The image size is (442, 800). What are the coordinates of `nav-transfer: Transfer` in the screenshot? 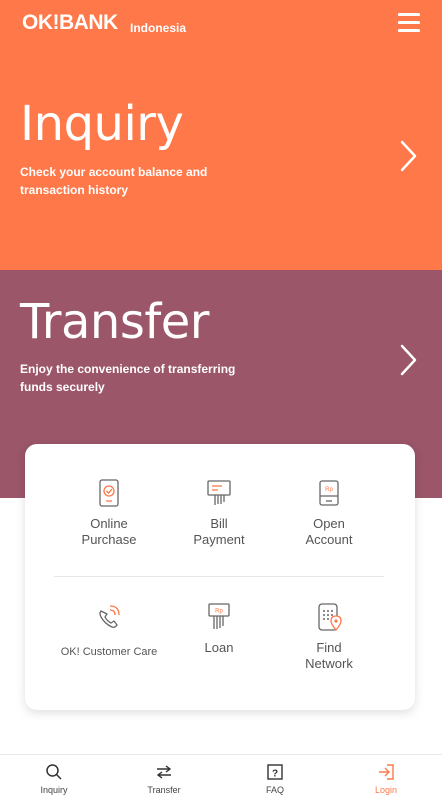 It's located at (164, 779).